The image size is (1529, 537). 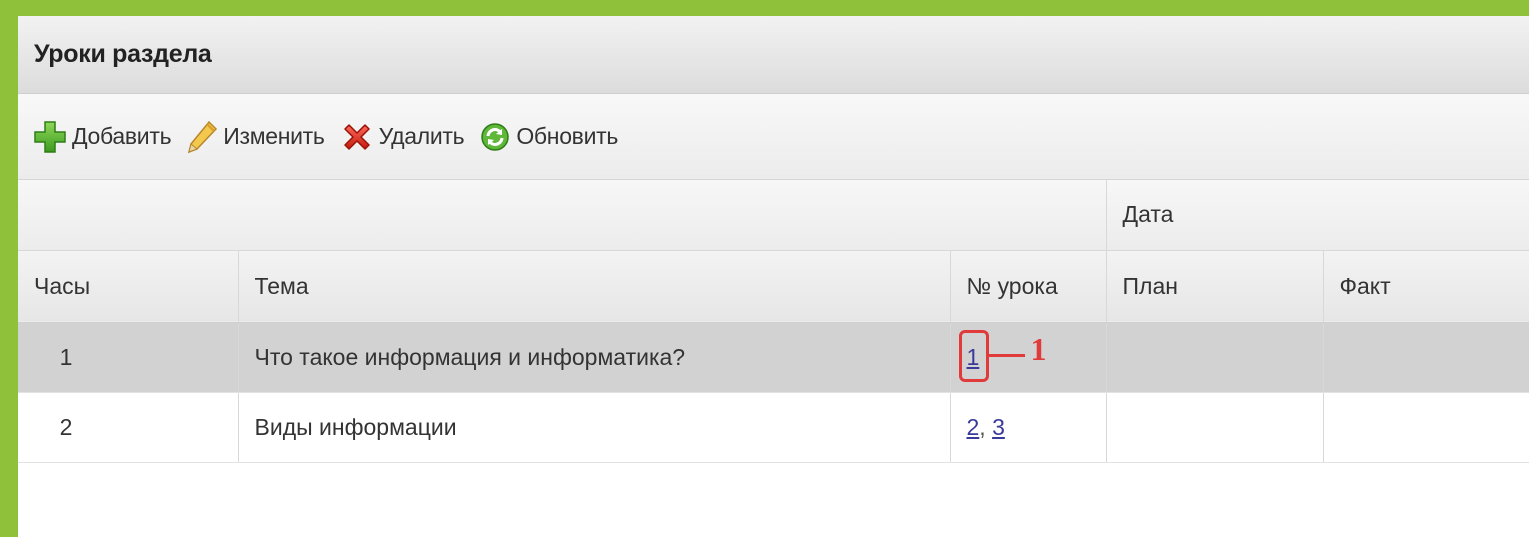 I want to click on lesson-link: 3, so click(x=998, y=427).